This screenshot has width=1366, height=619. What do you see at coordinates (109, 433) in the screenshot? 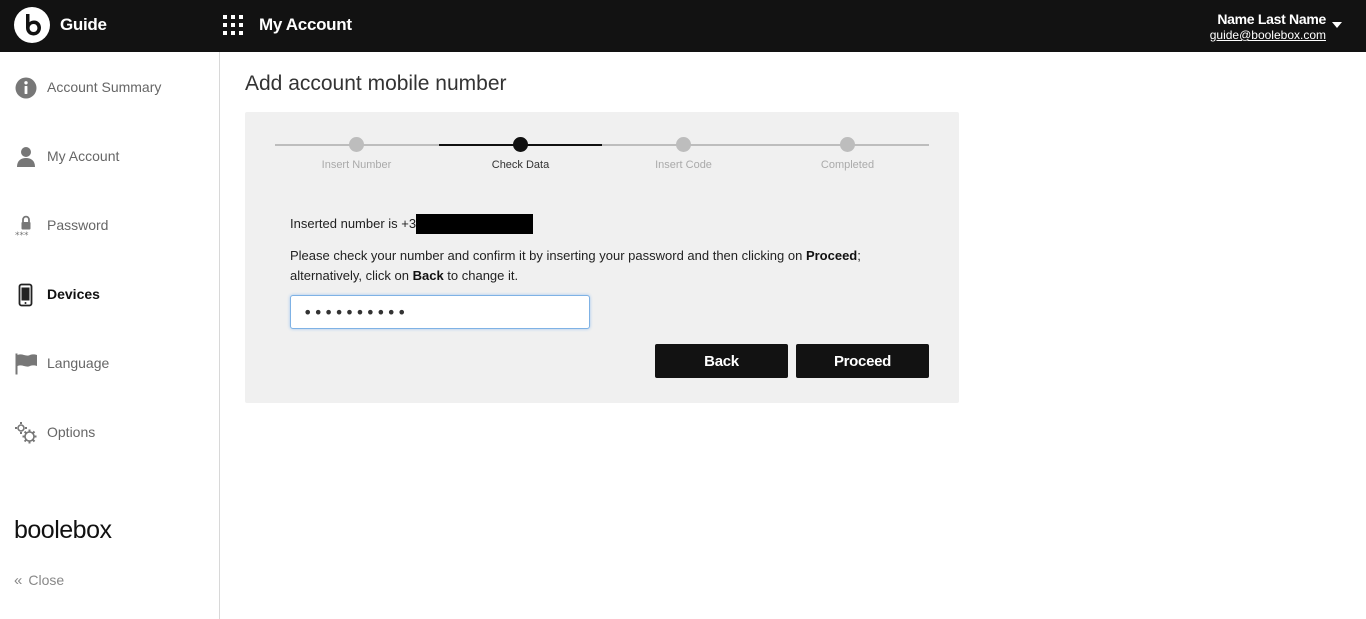
I see `sidebar-item-options: Options` at bounding box center [109, 433].